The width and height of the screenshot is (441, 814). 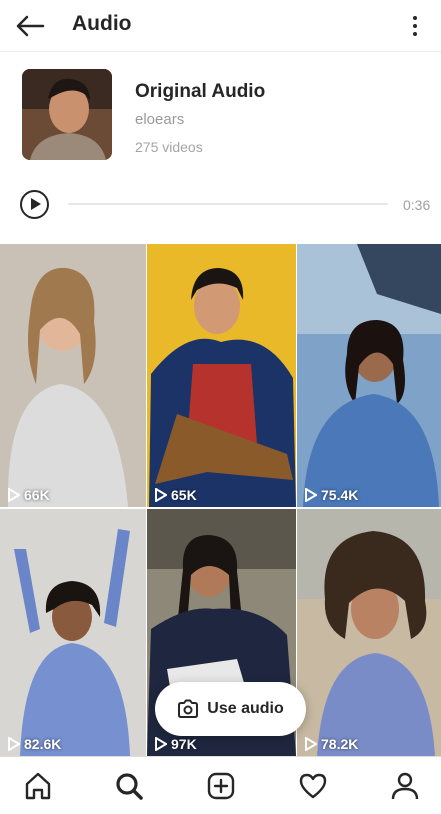 I want to click on bottom-nav, so click(x=220, y=785).